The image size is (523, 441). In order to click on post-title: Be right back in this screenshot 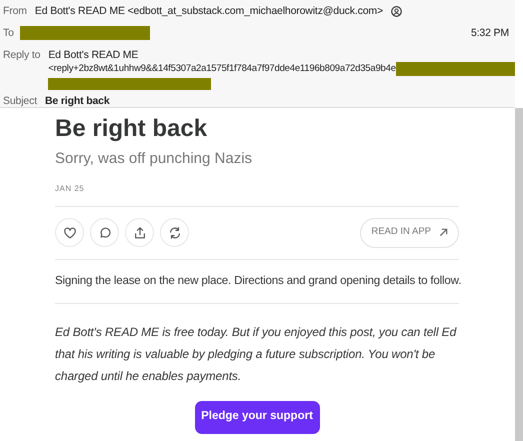, I will do `click(131, 129)`.